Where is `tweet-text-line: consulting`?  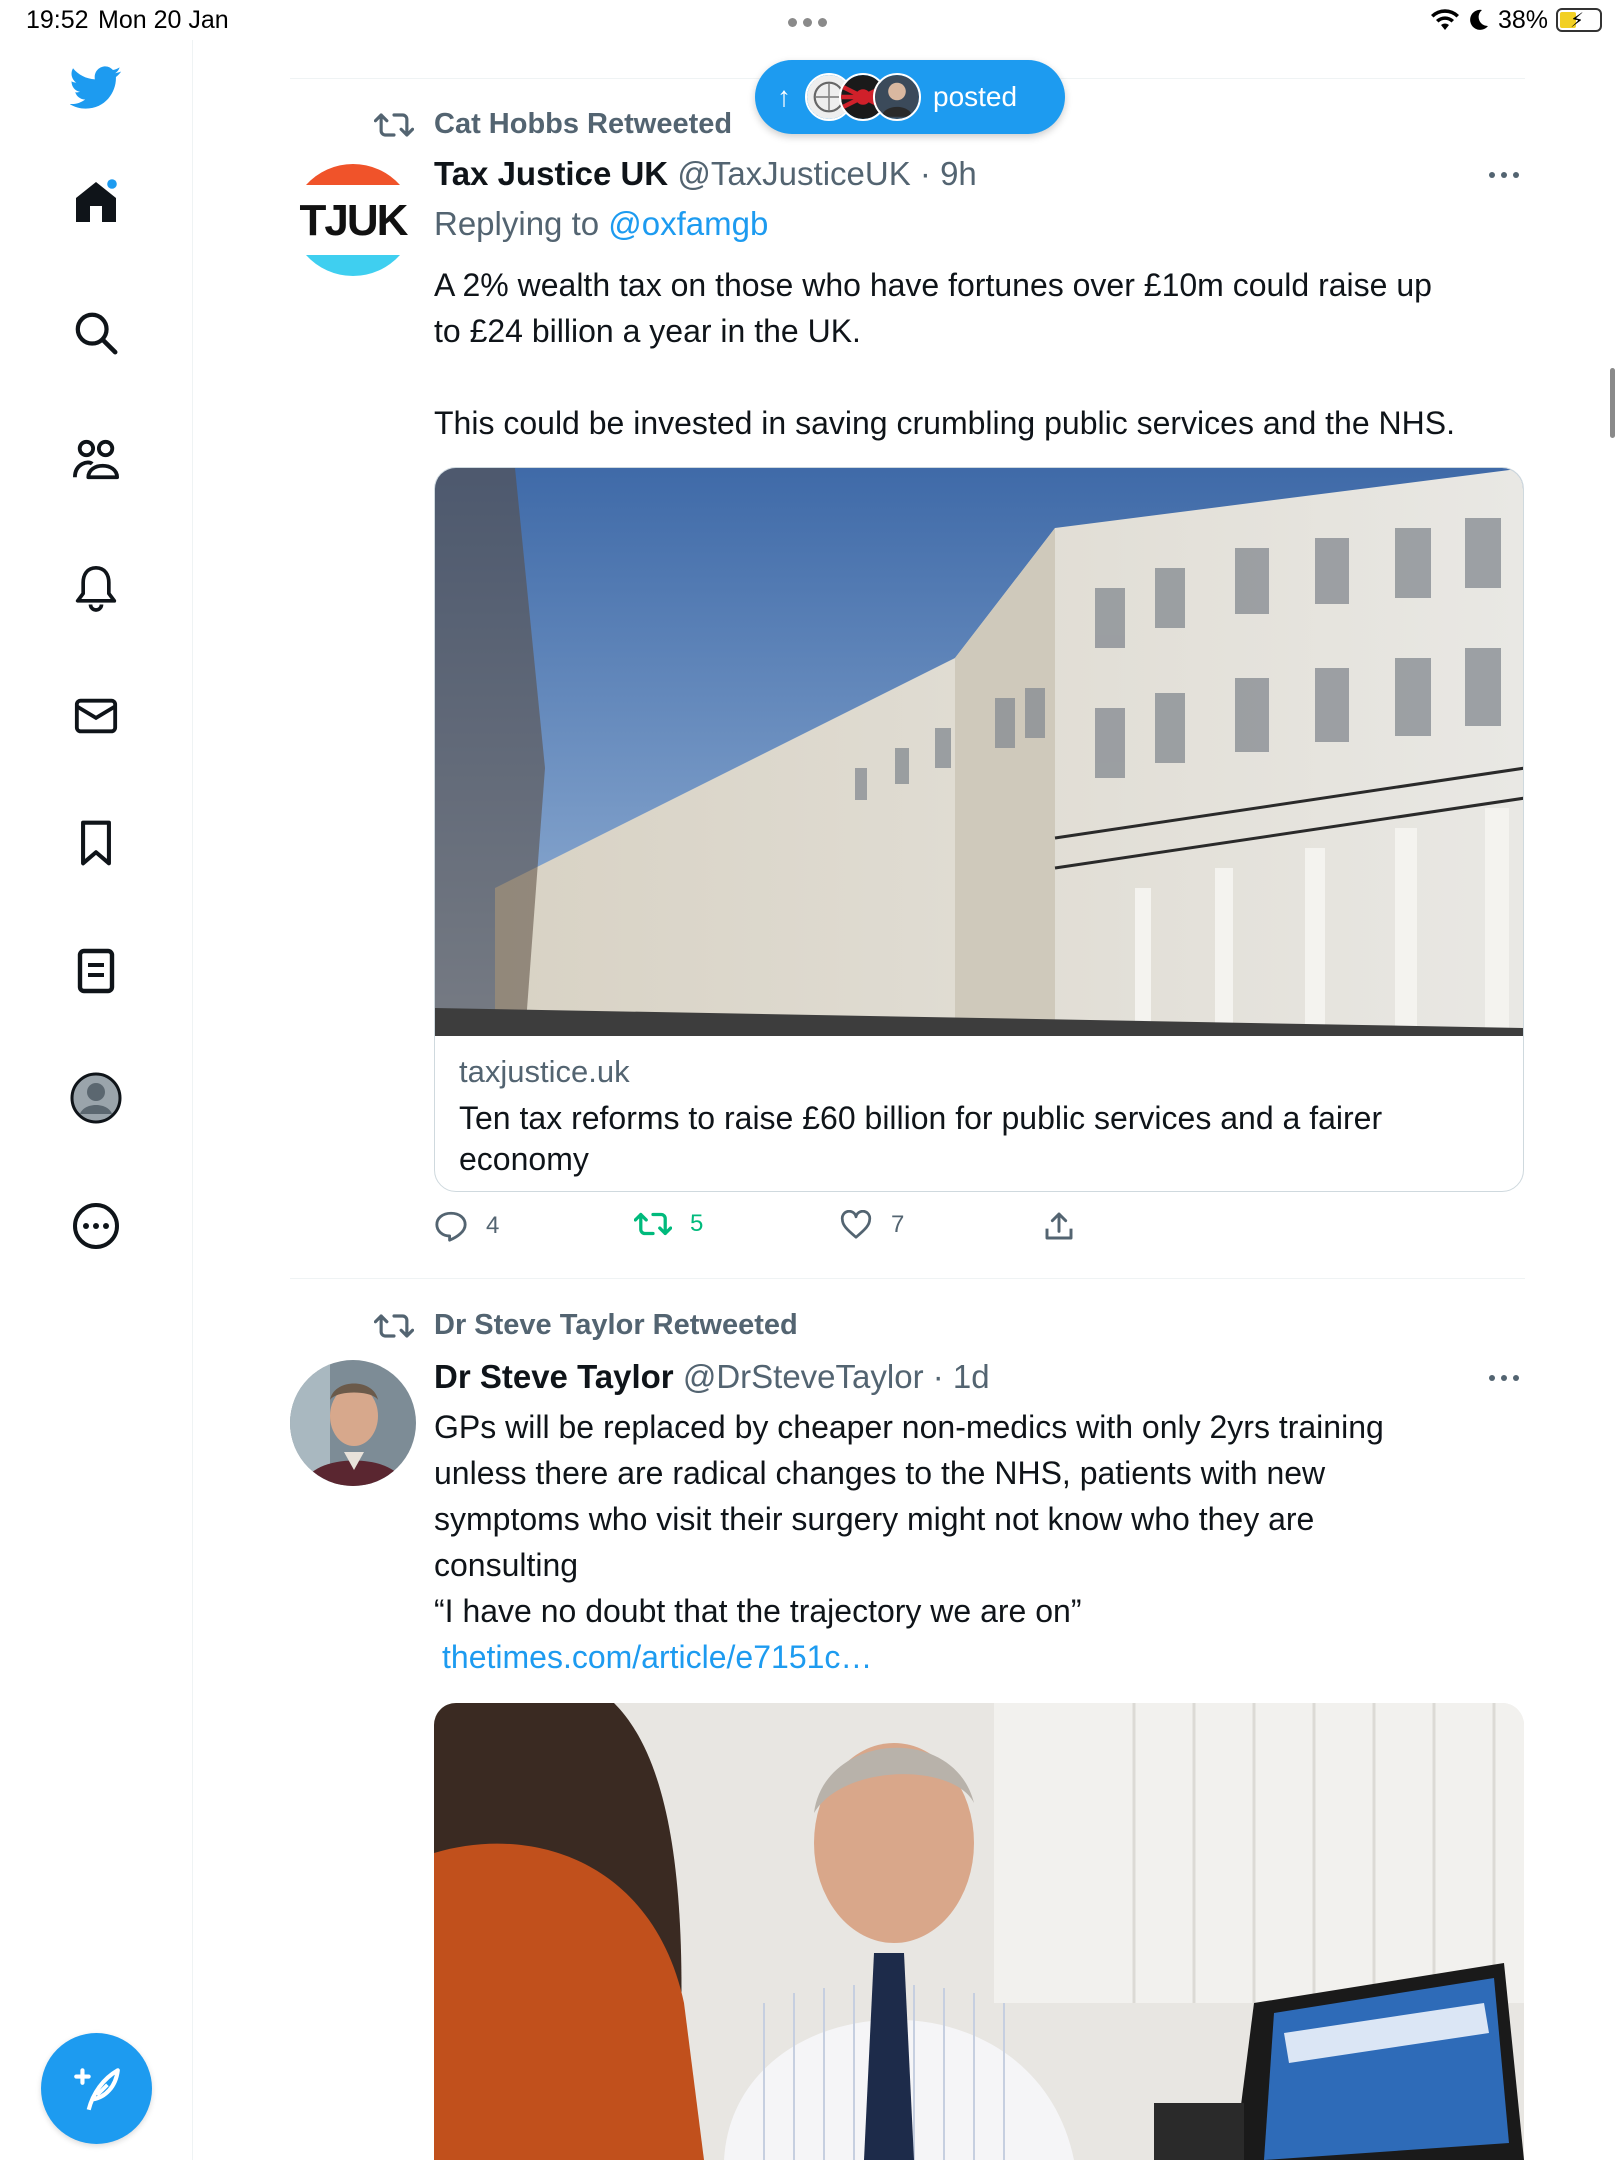 tweet-text-line: consulting is located at coordinates (506, 1565).